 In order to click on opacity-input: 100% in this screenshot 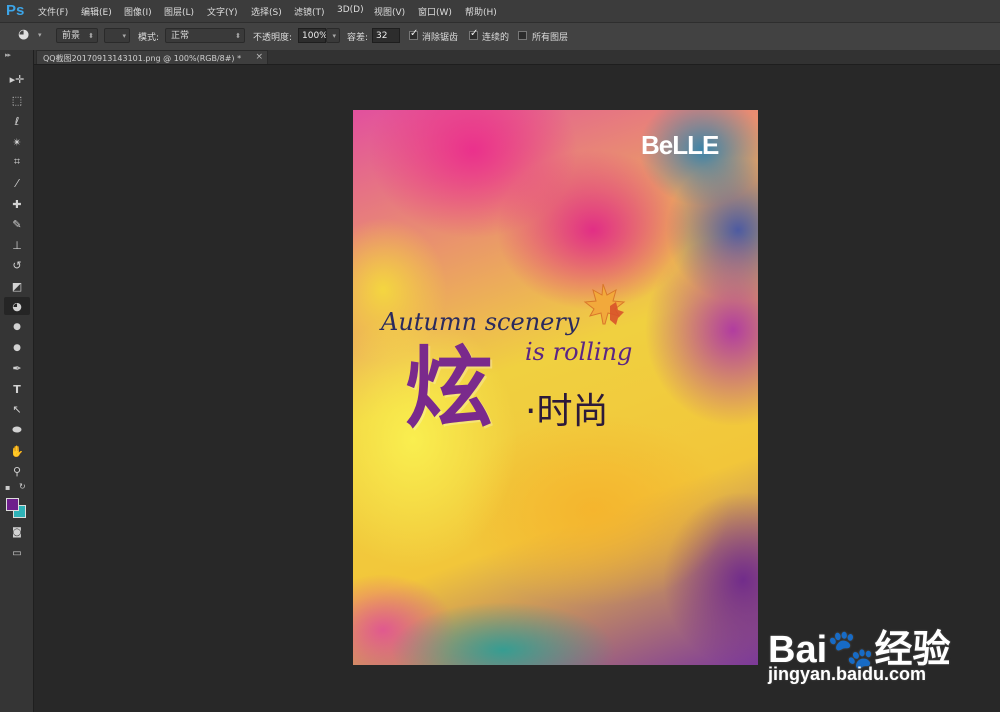, I will do `click(313, 35)`.